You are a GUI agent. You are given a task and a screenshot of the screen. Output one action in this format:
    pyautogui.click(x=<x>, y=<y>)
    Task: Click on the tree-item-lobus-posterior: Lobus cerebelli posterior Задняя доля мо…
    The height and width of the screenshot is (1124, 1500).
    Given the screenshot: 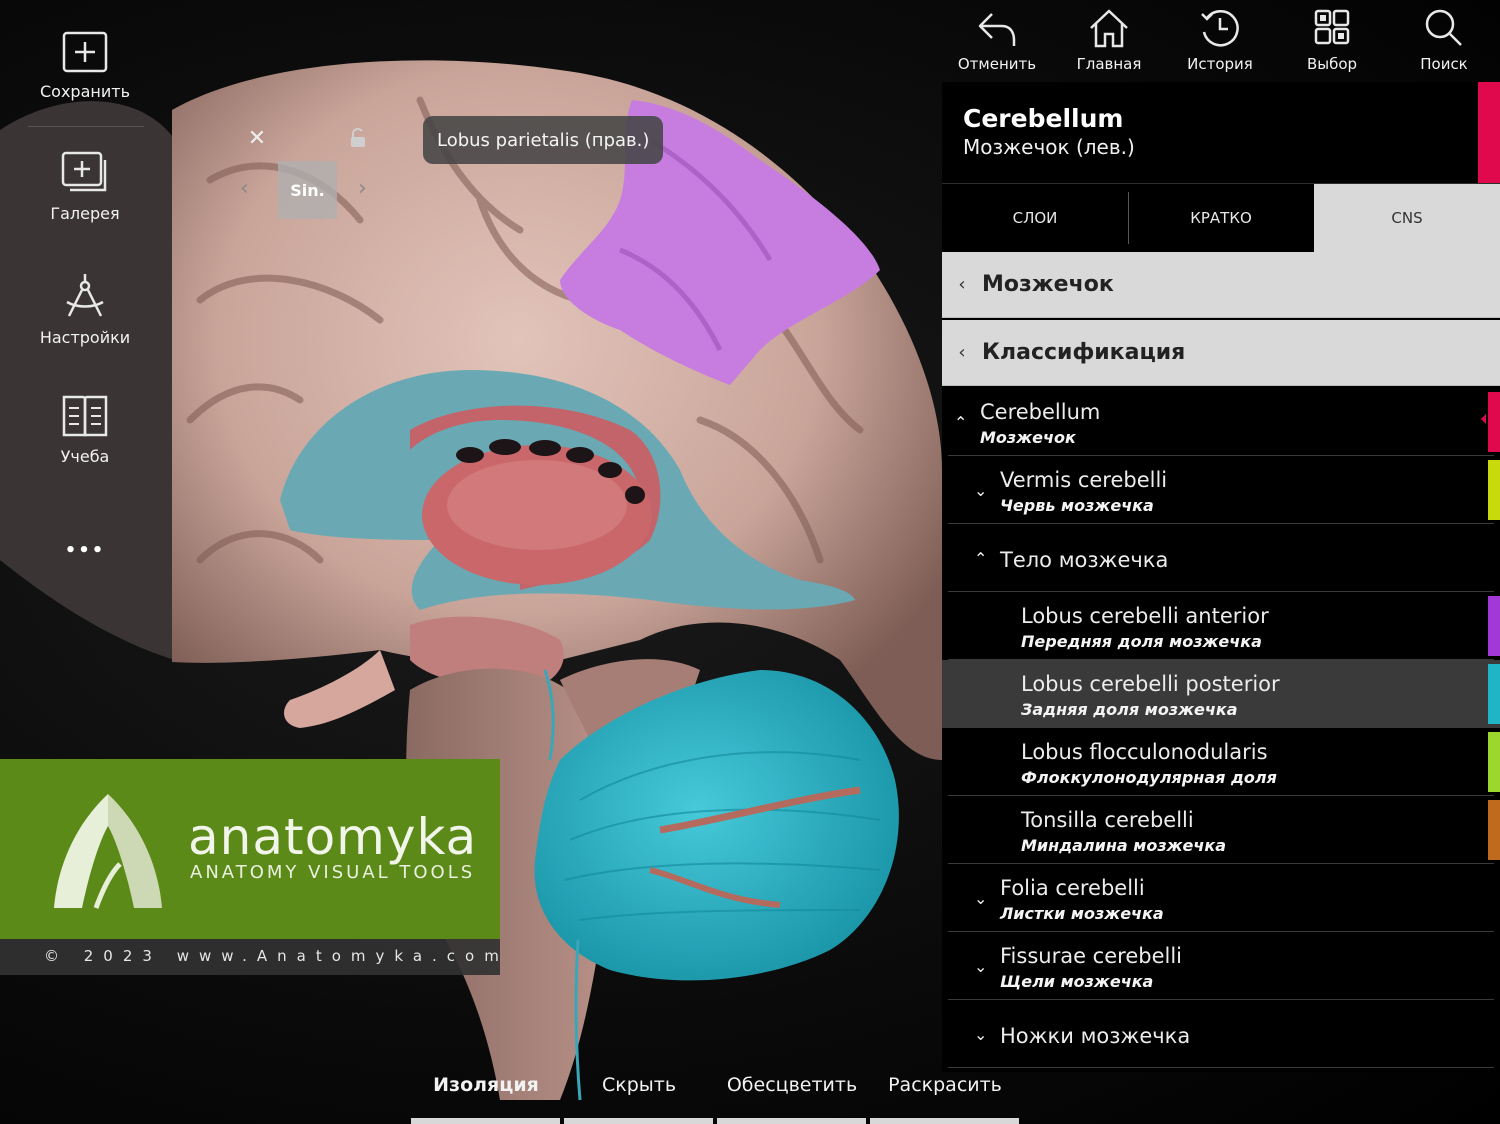 What is the action you would take?
    pyautogui.click(x=1221, y=694)
    